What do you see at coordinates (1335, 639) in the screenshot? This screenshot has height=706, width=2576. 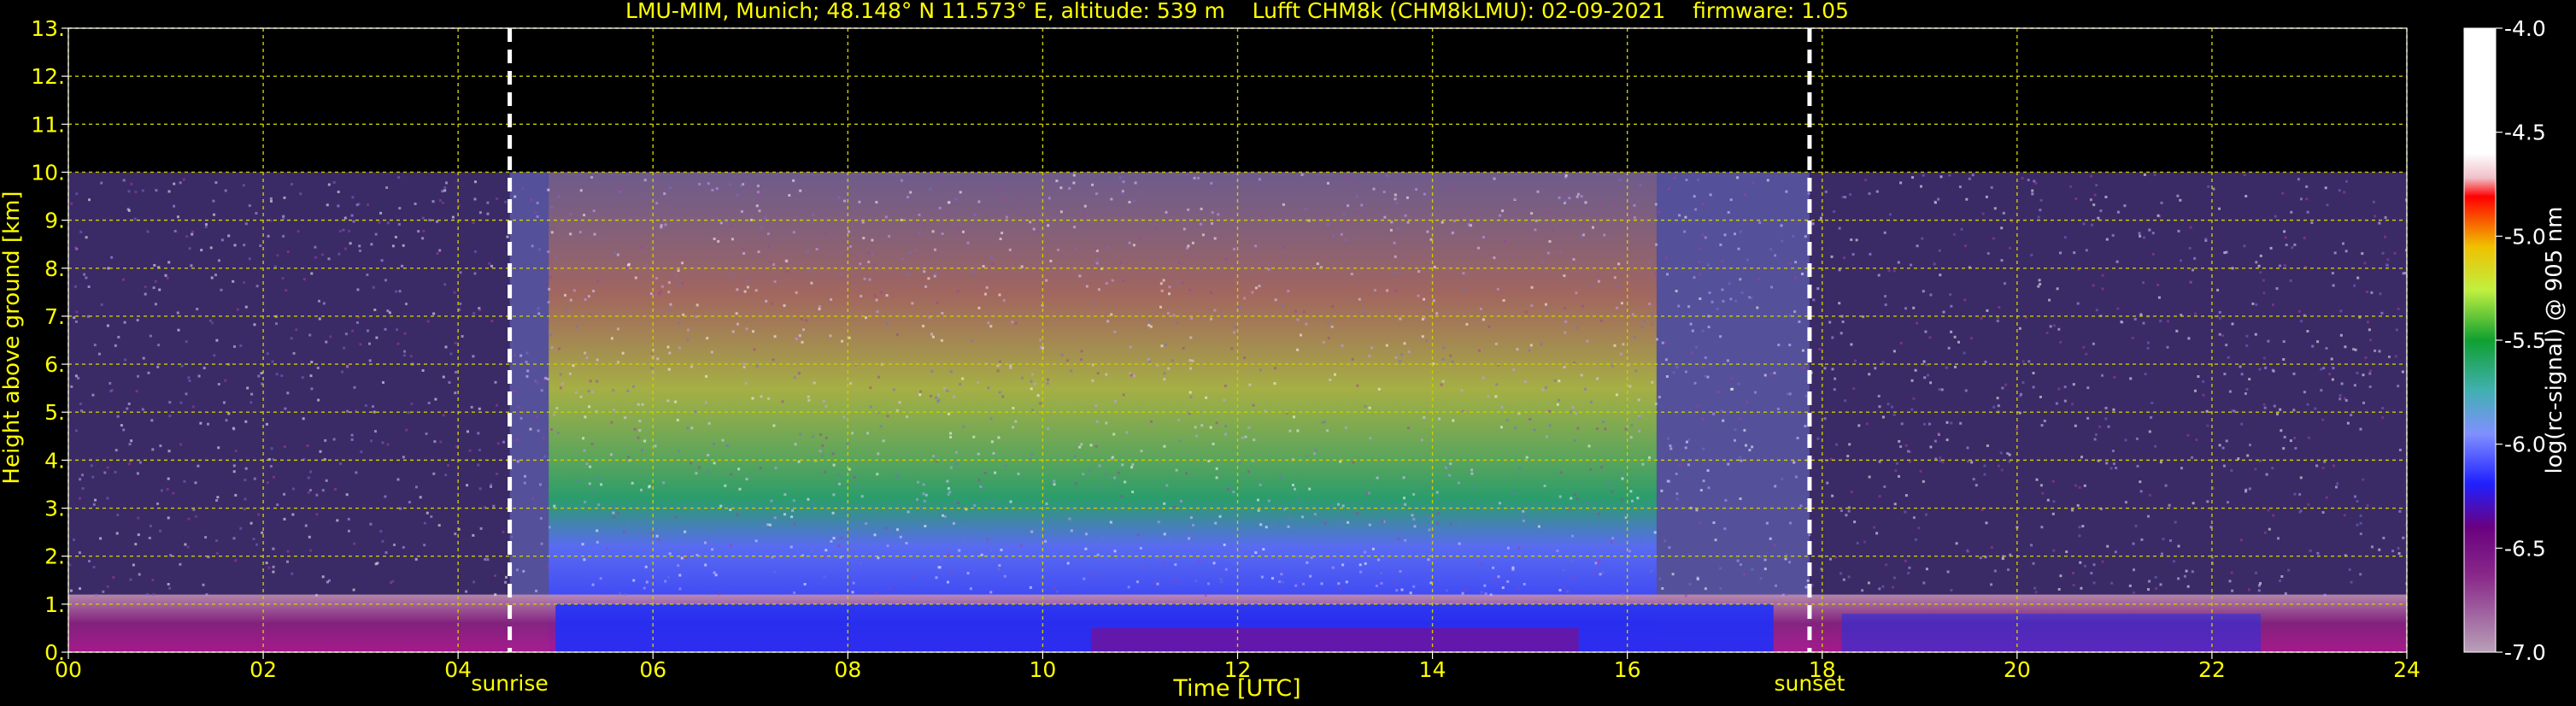 I see `aerosol-core-day` at bounding box center [1335, 639].